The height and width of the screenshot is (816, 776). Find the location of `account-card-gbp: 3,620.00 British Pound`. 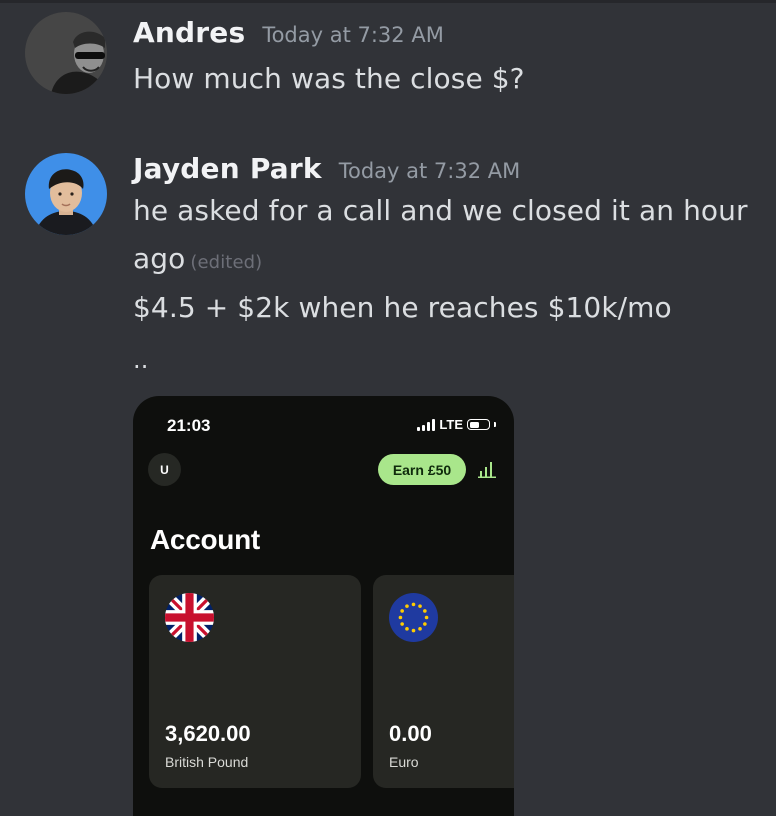

account-card-gbp: 3,620.00 British Pound is located at coordinates (255, 681).